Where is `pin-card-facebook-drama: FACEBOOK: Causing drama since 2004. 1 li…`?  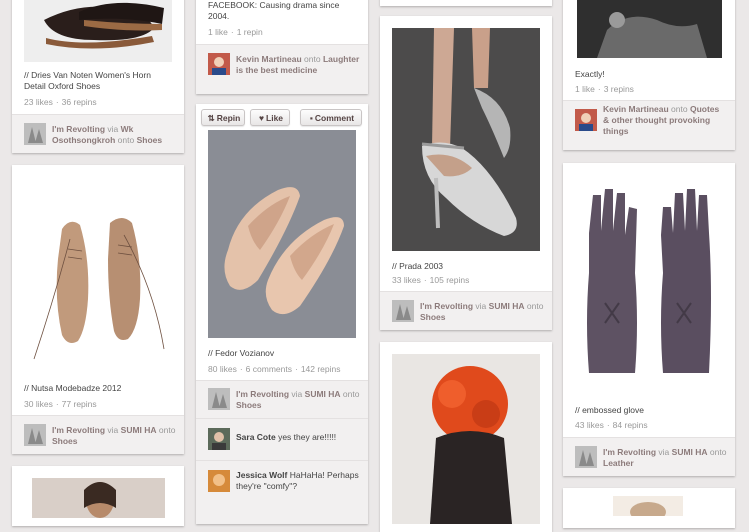
pin-card-facebook-drama: FACEBOOK: Causing drama since 2004. 1 li… is located at coordinates (282, 47).